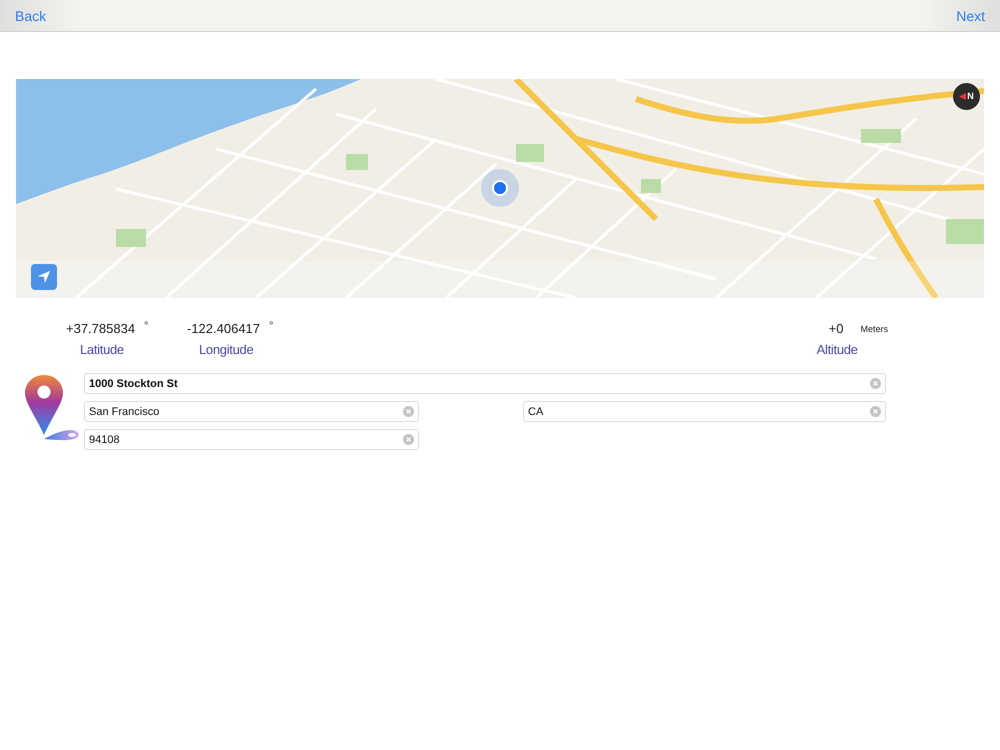 This screenshot has height=750, width=1000. What do you see at coordinates (101, 329) in the screenshot?
I see `coordinate-value: +37.785834` at bounding box center [101, 329].